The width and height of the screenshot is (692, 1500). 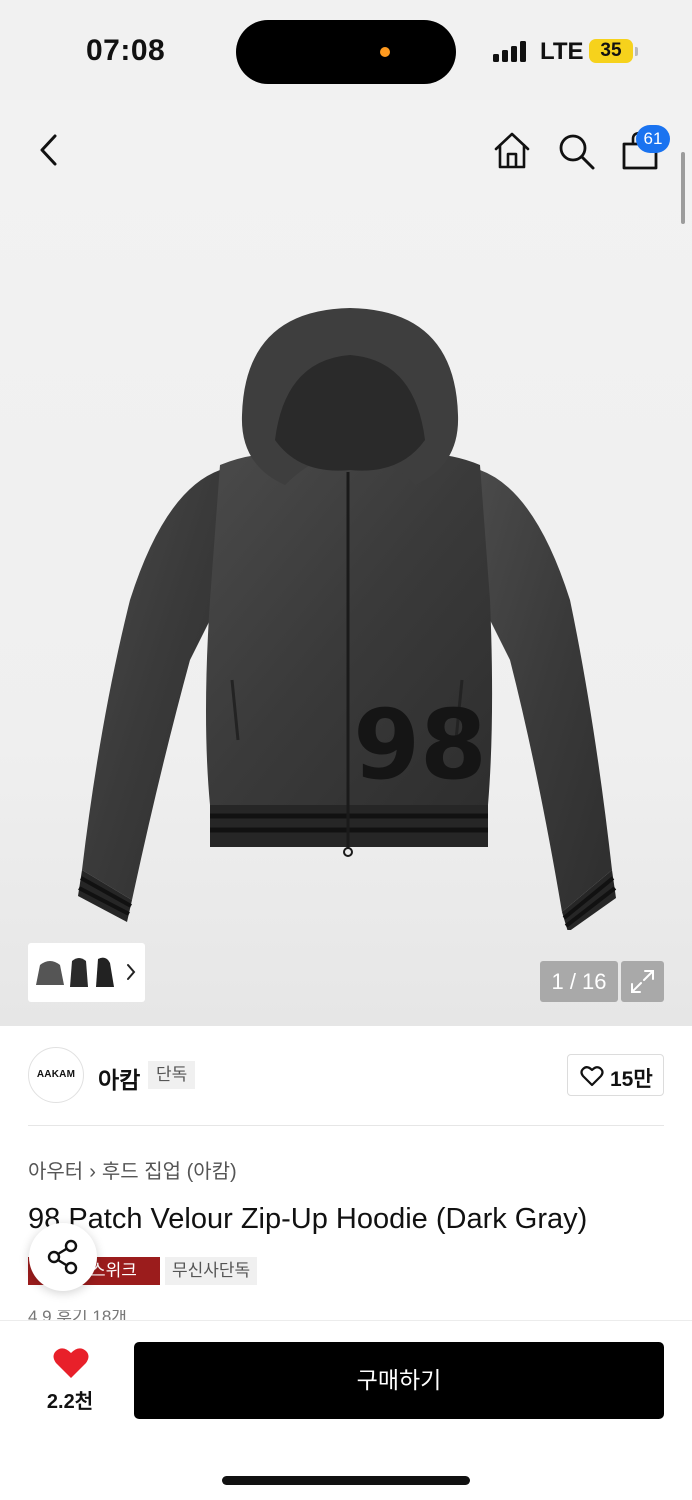 I want to click on chevron-right-icon: ›, so click(x=92, y=1172).